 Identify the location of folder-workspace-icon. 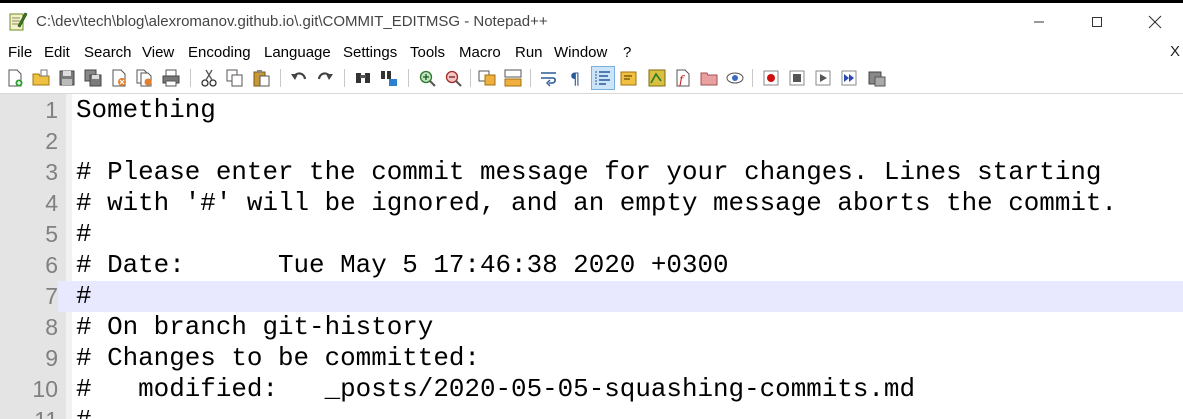
(709, 79).